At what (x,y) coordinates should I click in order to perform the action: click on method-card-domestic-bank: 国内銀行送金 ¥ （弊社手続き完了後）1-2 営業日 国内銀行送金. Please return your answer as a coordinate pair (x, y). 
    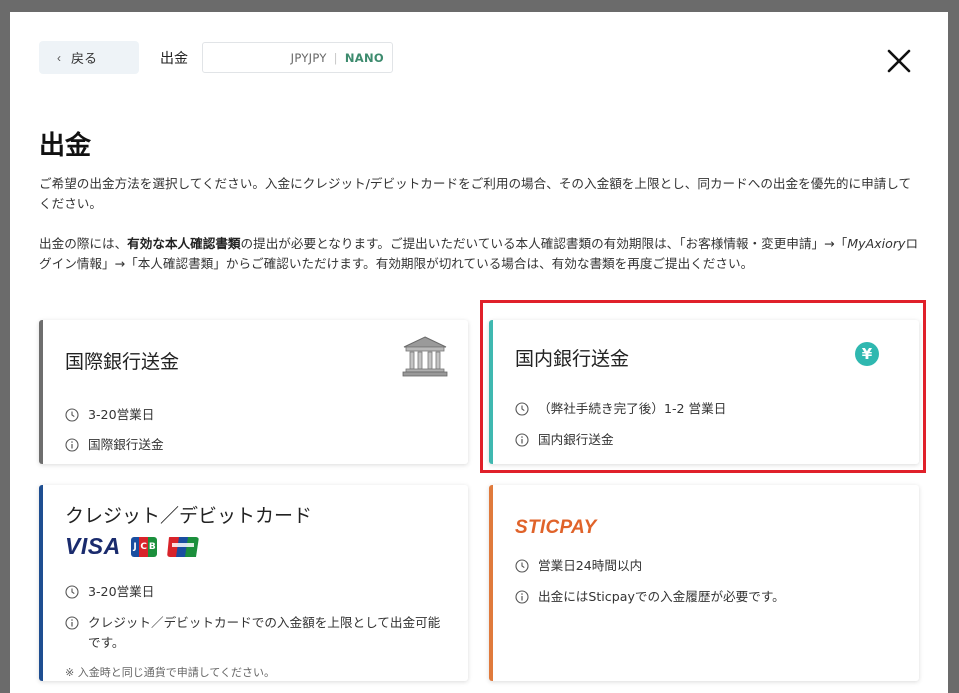
    Looking at the image, I should click on (704, 392).